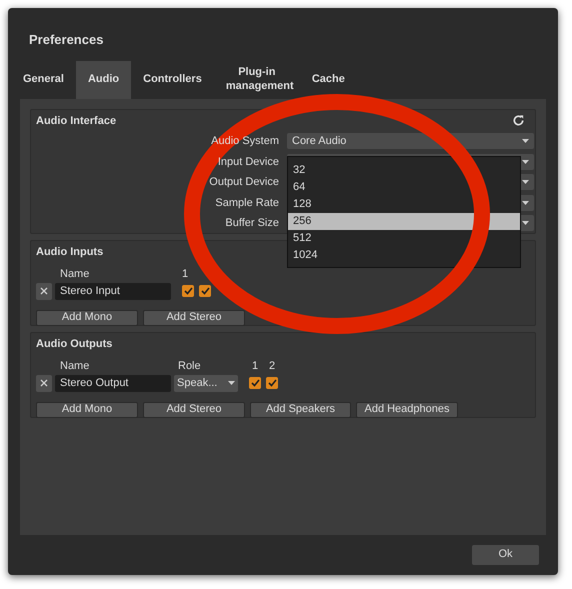 This screenshot has height=589, width=572. Describe the element at coordinates (404, 170) in the screenshot. I see `menu-item: 32` at that location.